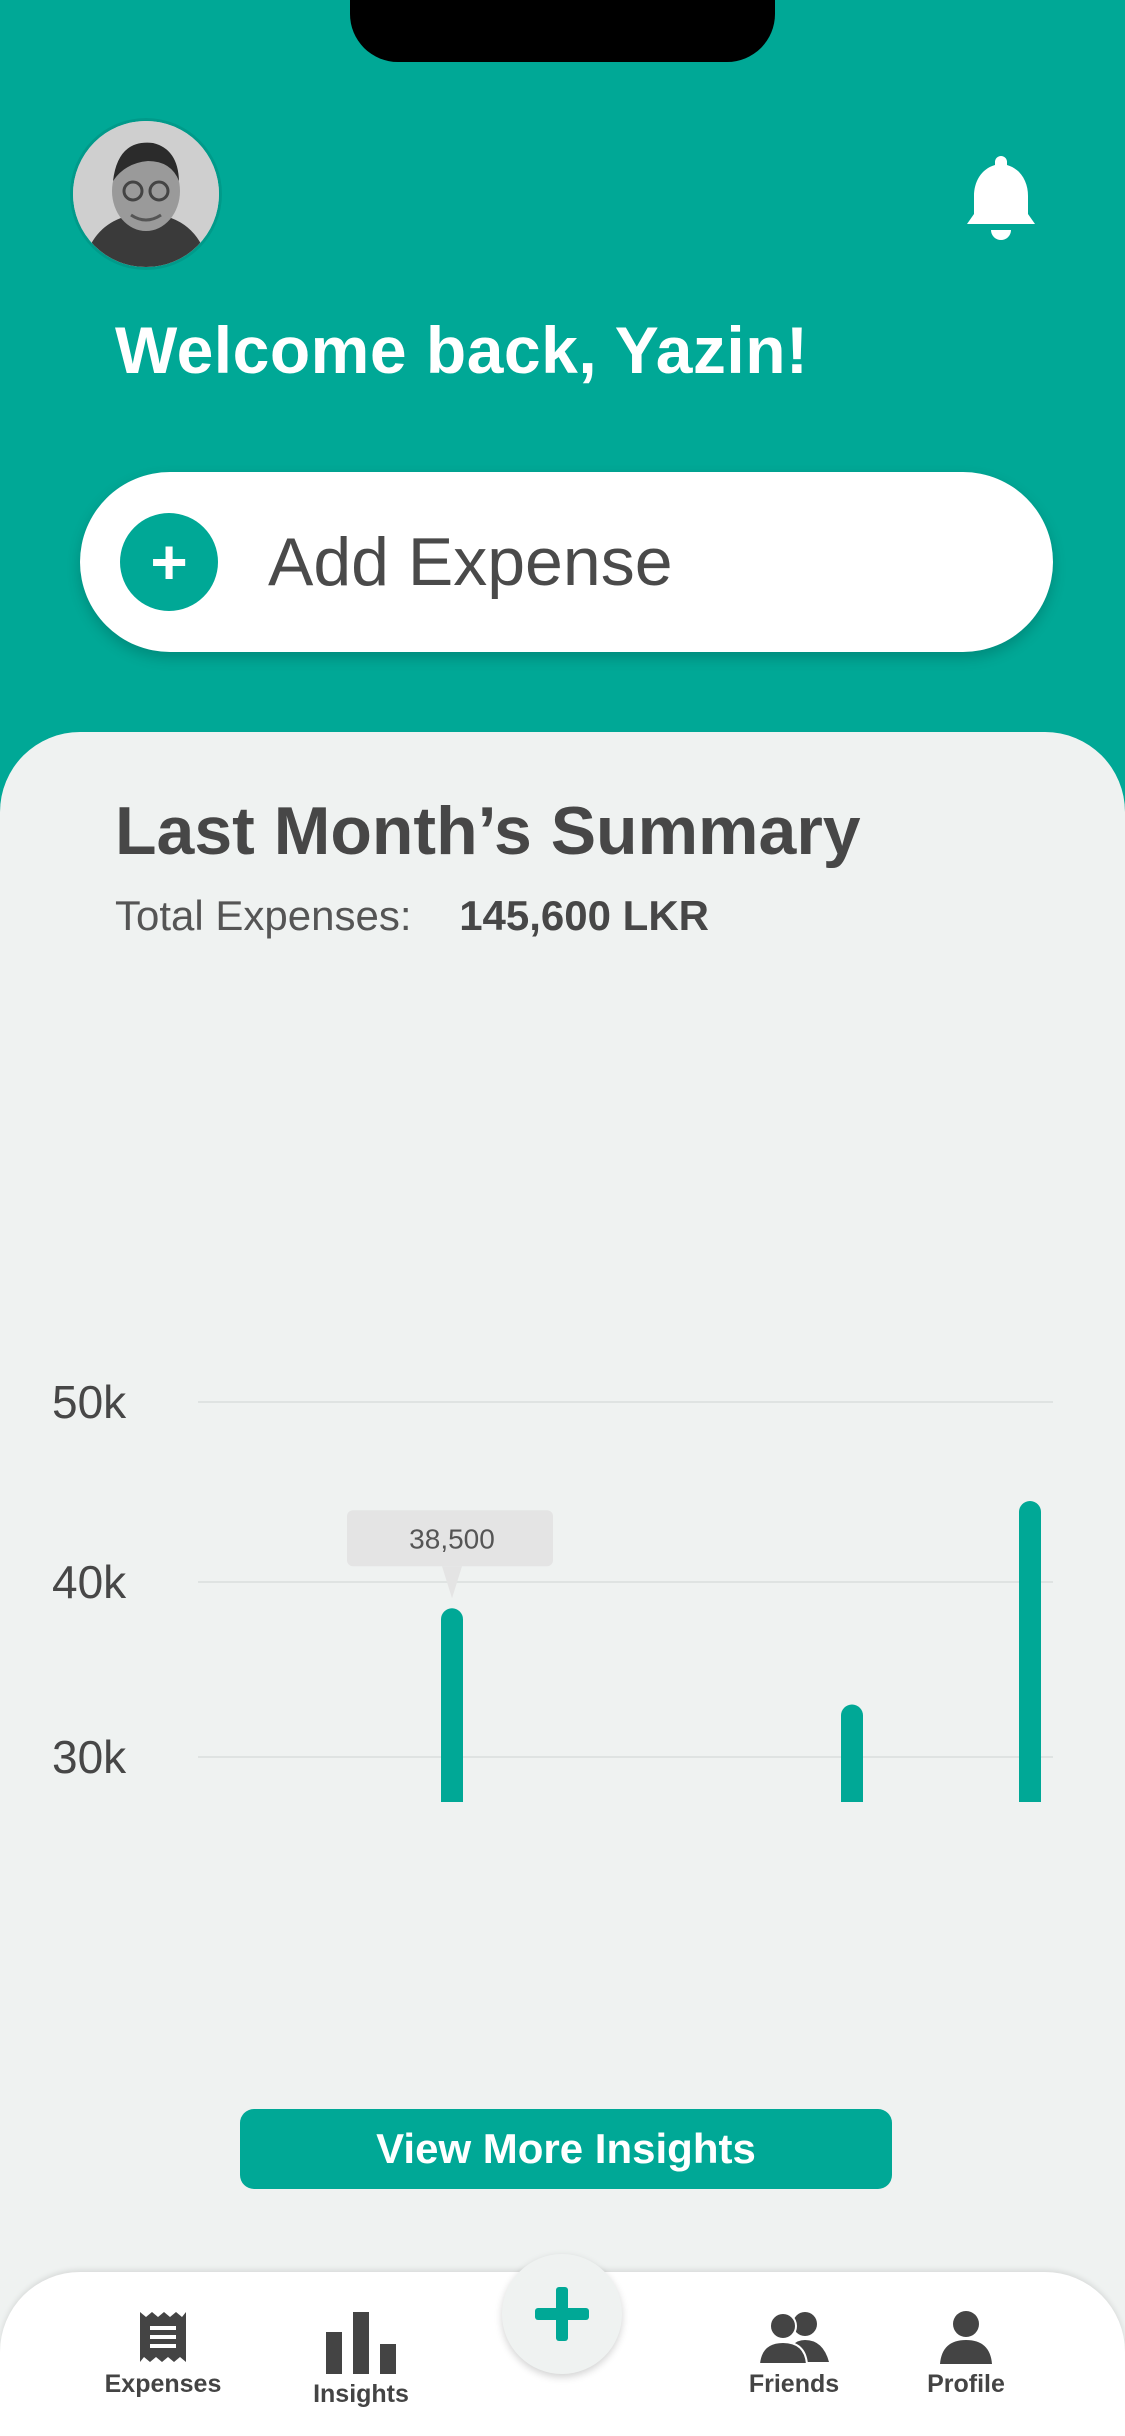  What do you see at coordinates (361, 2343) in the screenshot?
I see `bar-chart-icon` at bounding box center [361, 2343].